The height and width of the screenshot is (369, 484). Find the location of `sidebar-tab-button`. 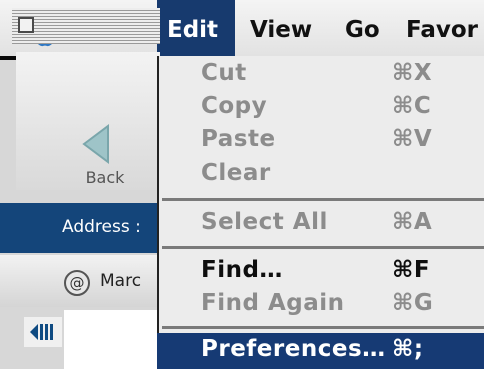

sidebar-tab-button is located at coordinates (43, 332).